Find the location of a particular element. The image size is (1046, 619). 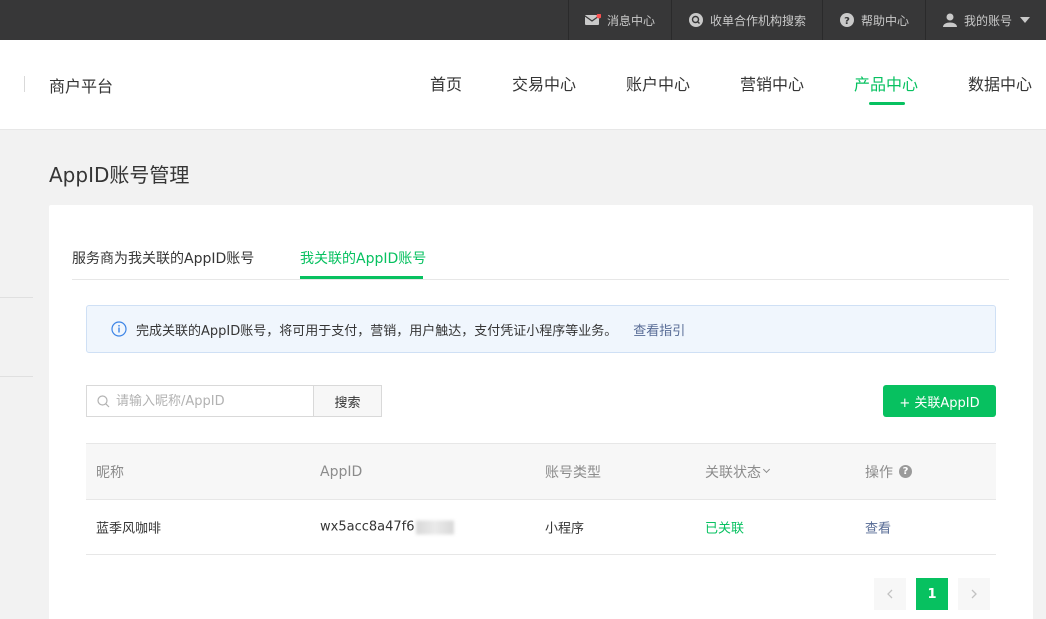

partner-search-label: 收单合作机构搜索 is located at coordinates (757, 20).